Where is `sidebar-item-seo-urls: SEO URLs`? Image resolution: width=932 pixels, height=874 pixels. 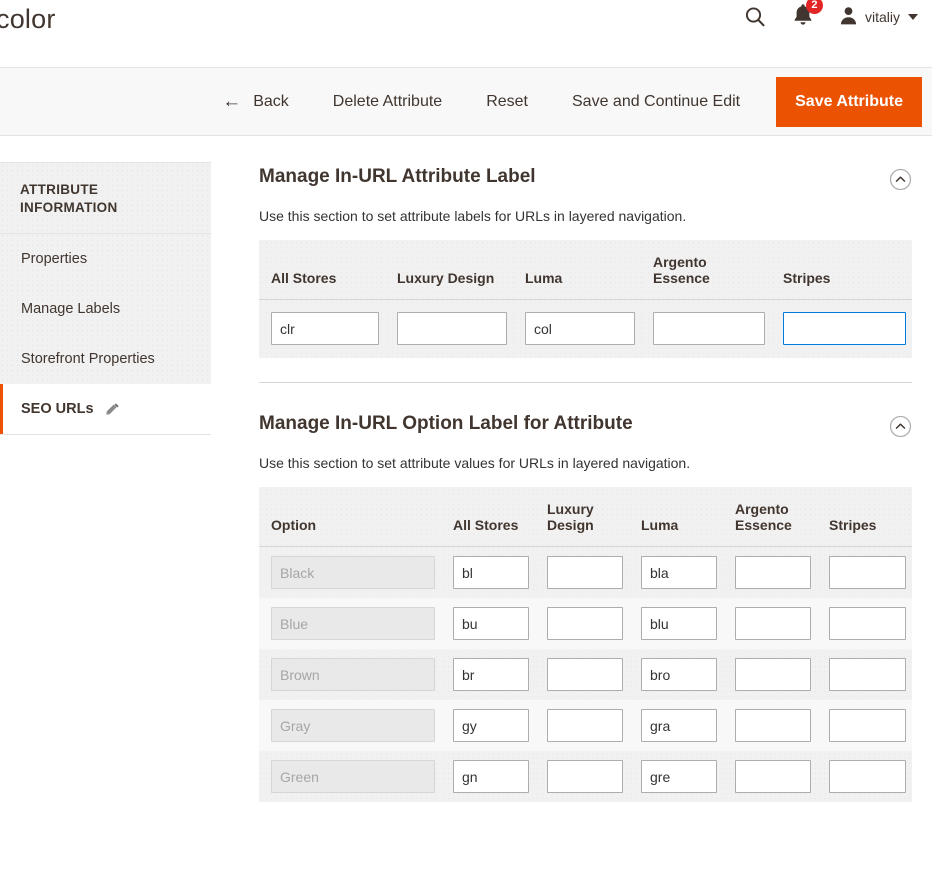 sidebar-item-seo-urls: SEO URLs is located at coordinates (105, 409).